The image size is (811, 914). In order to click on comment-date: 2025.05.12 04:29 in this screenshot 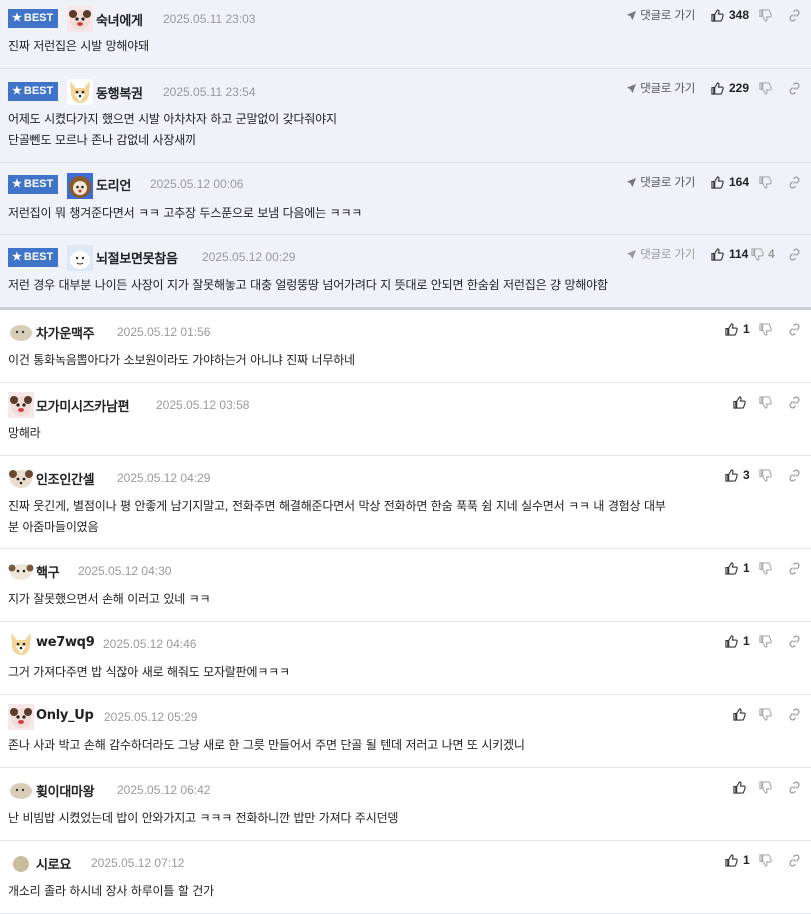, I will do `click(164, 478)`.